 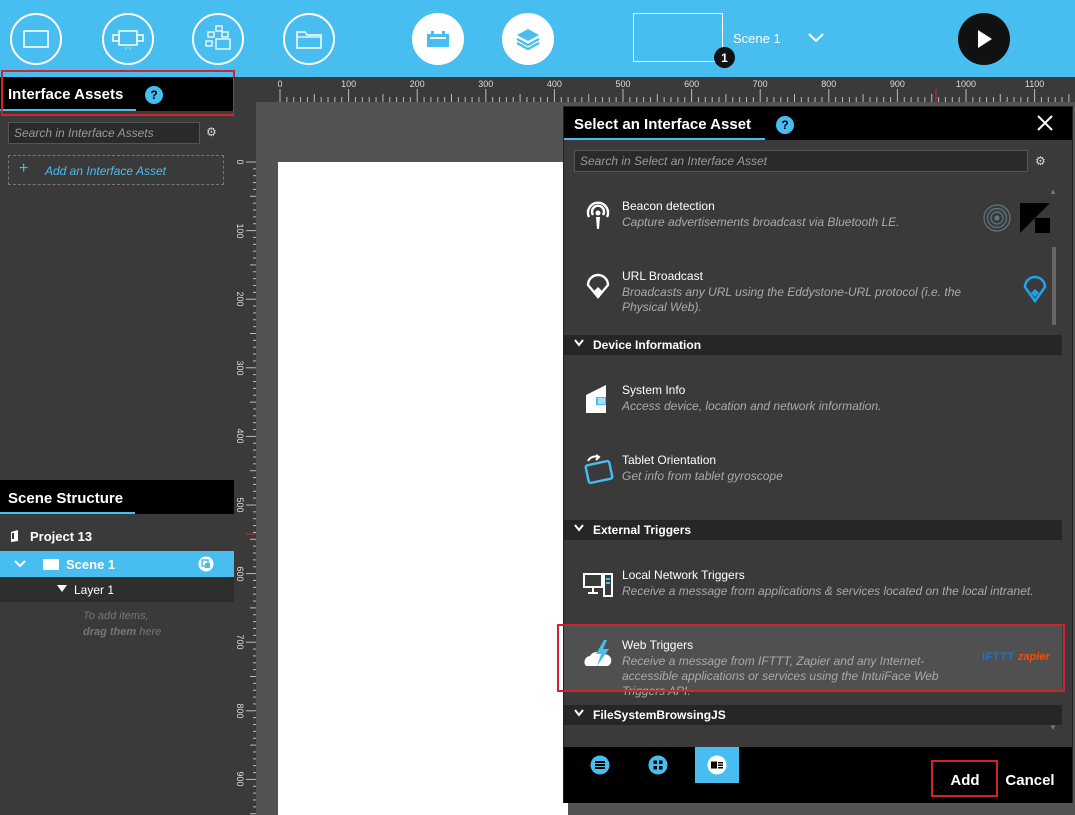 What do you see at coordinates (1053, 727) in the screenshot?
I see `scroll-down-arrow: ▼` at bounding box center [1053, 727].